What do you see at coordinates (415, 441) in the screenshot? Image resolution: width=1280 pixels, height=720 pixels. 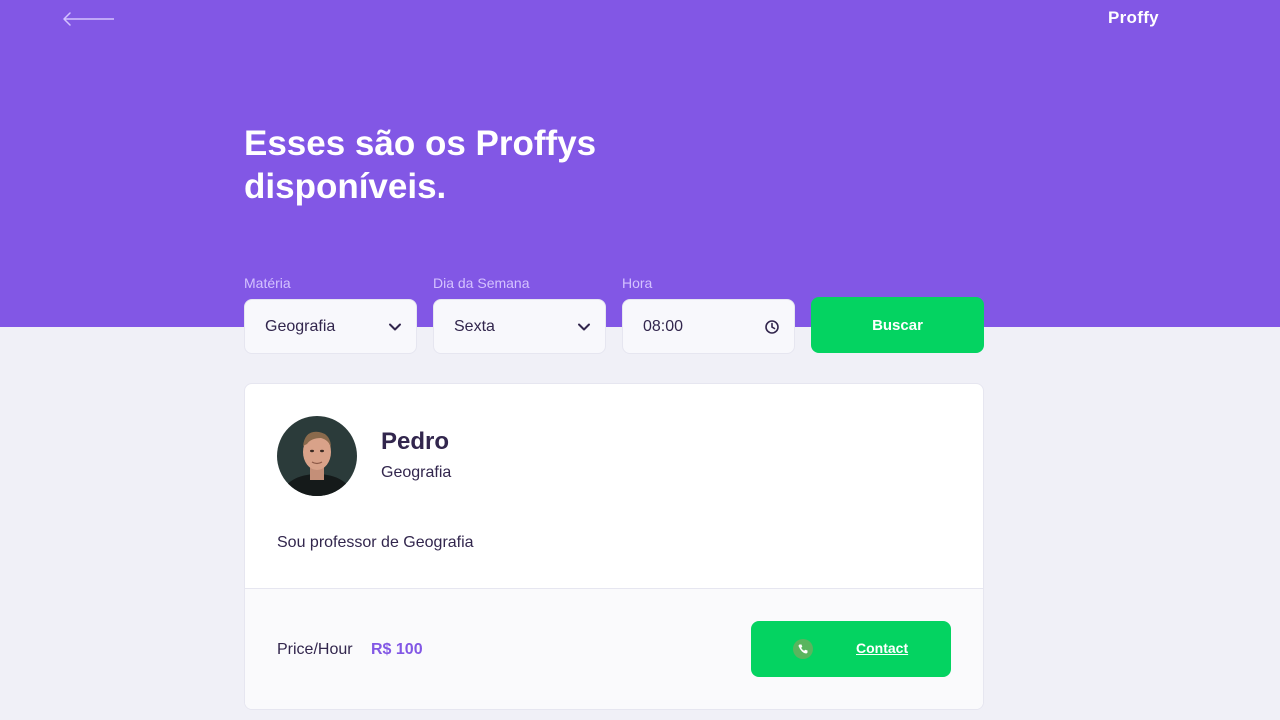 I see `teacher-name: Pedro` at bounding box center [415, 441].